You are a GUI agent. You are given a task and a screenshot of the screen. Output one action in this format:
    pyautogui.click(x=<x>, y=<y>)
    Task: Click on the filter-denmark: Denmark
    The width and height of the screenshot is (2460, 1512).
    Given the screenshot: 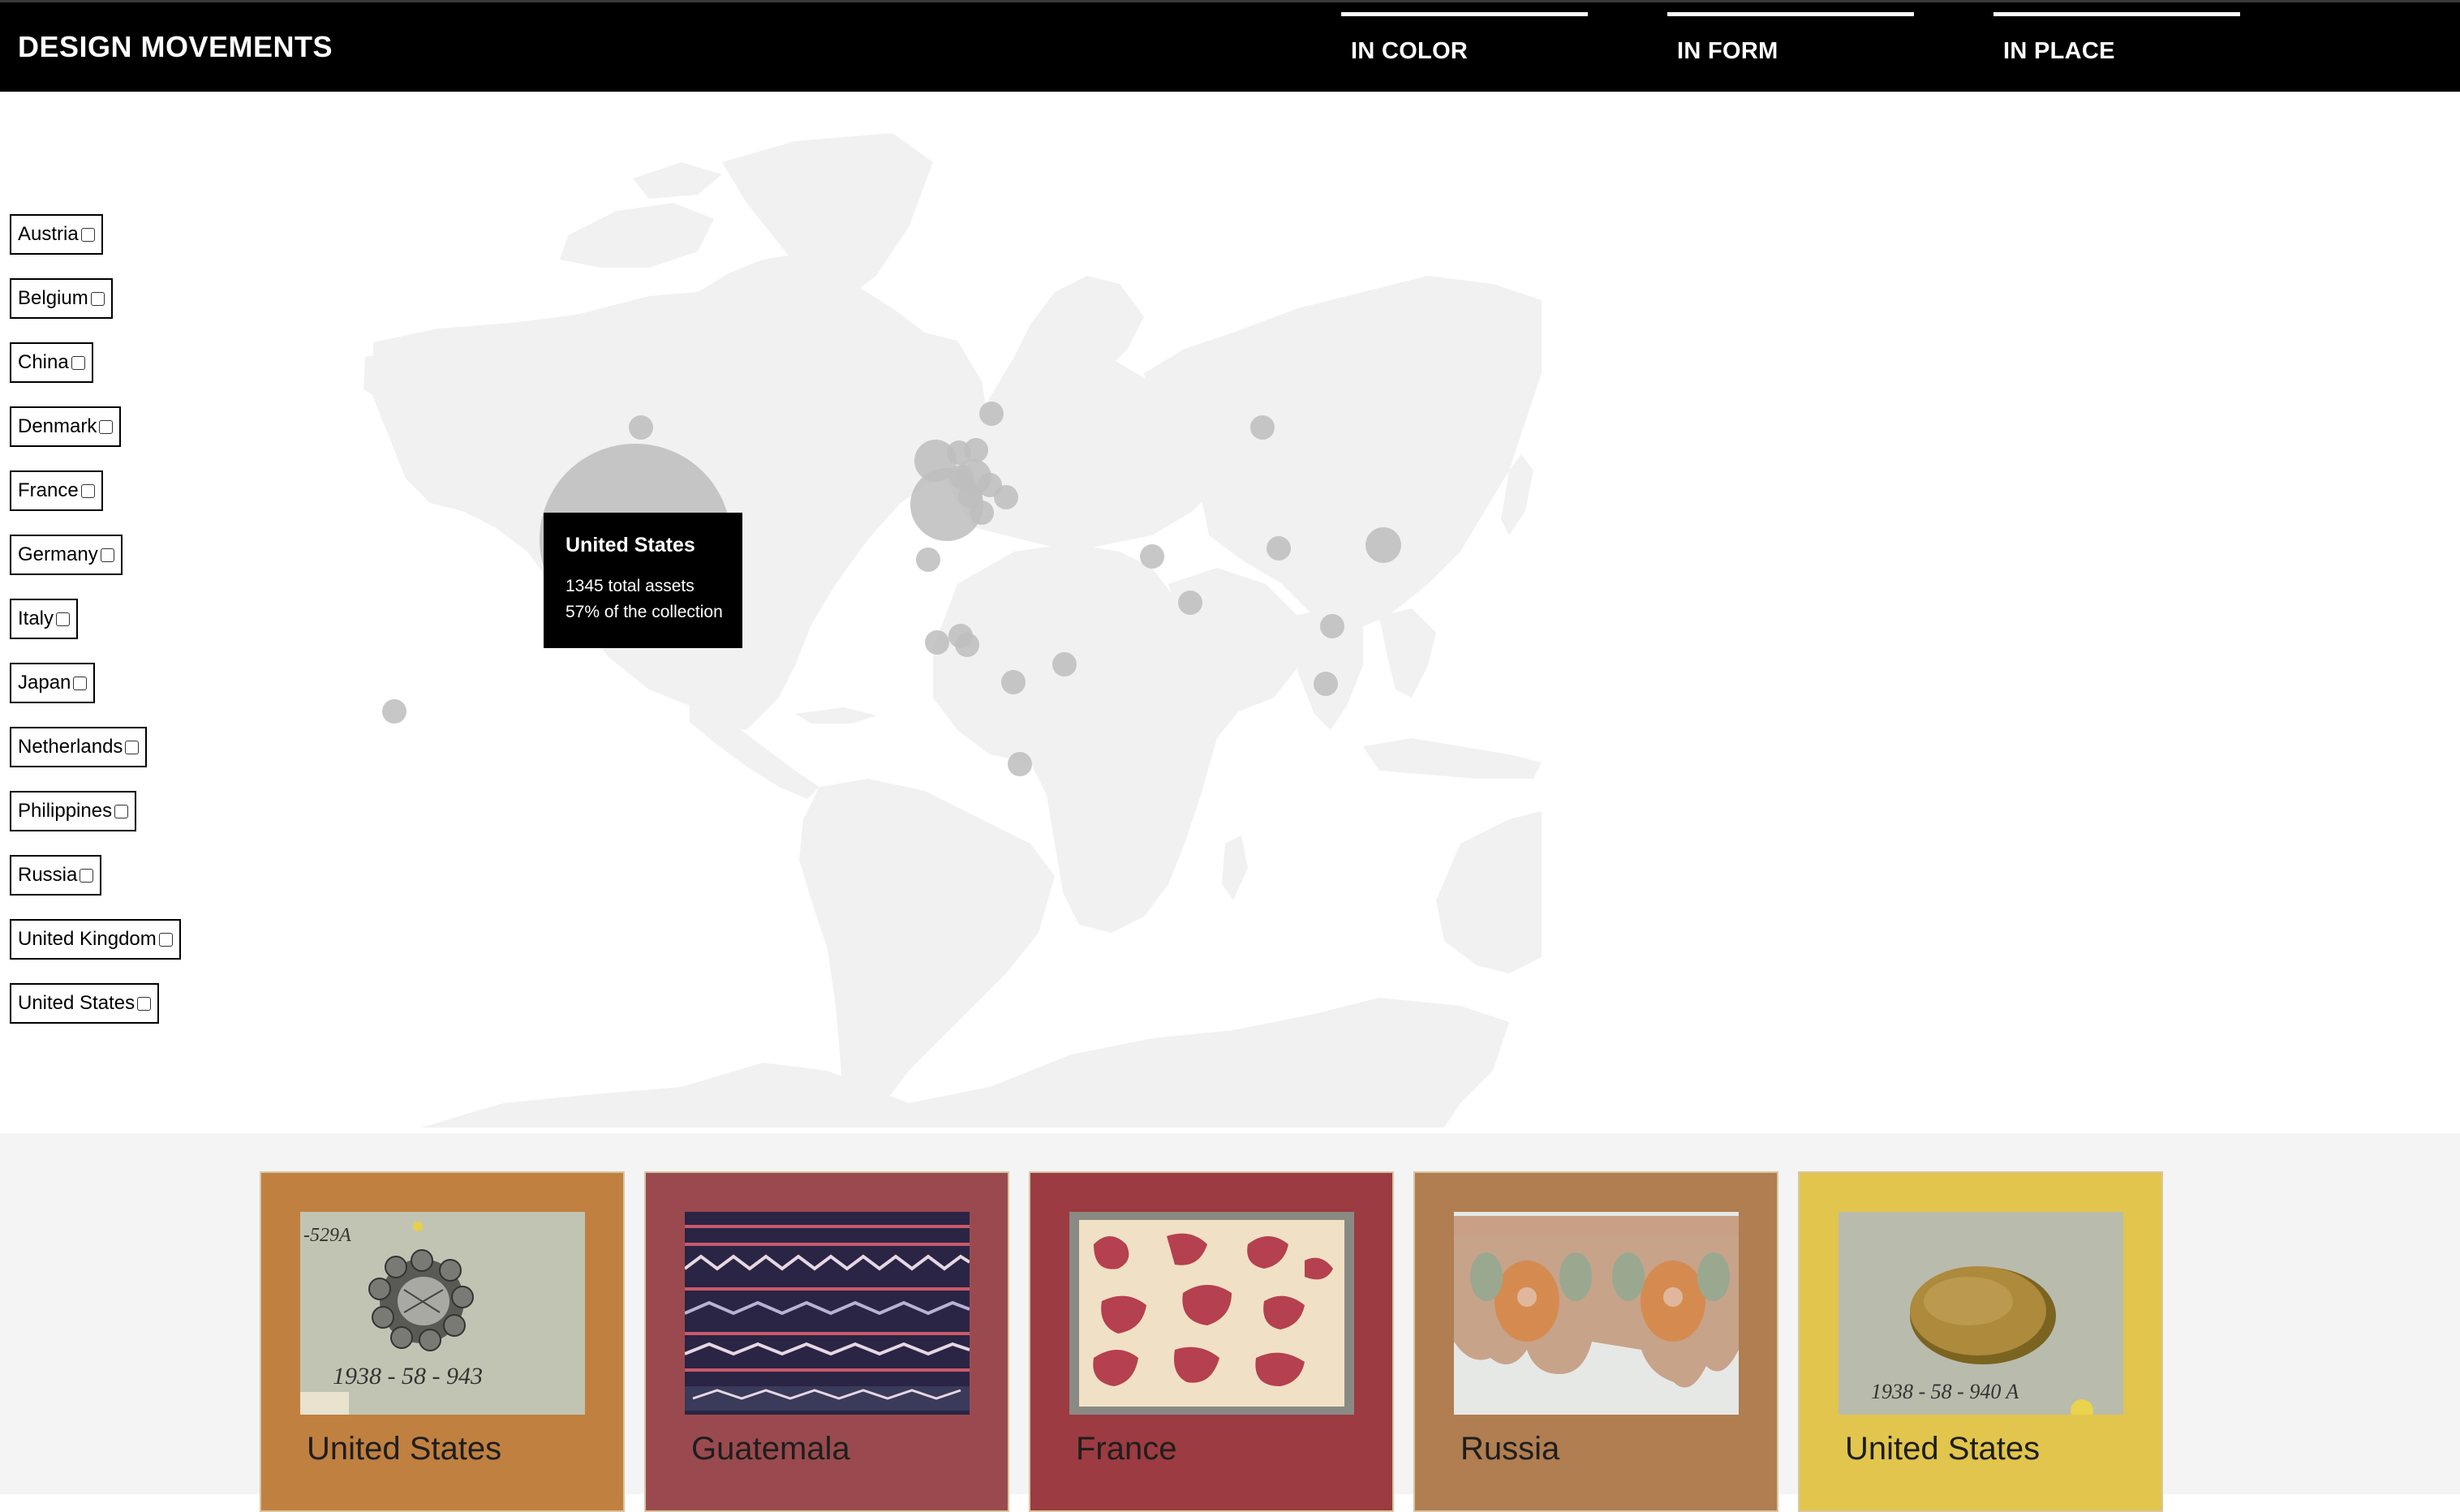 What is the action you would take?
    pyautogui.click(x=66, y=426)
    